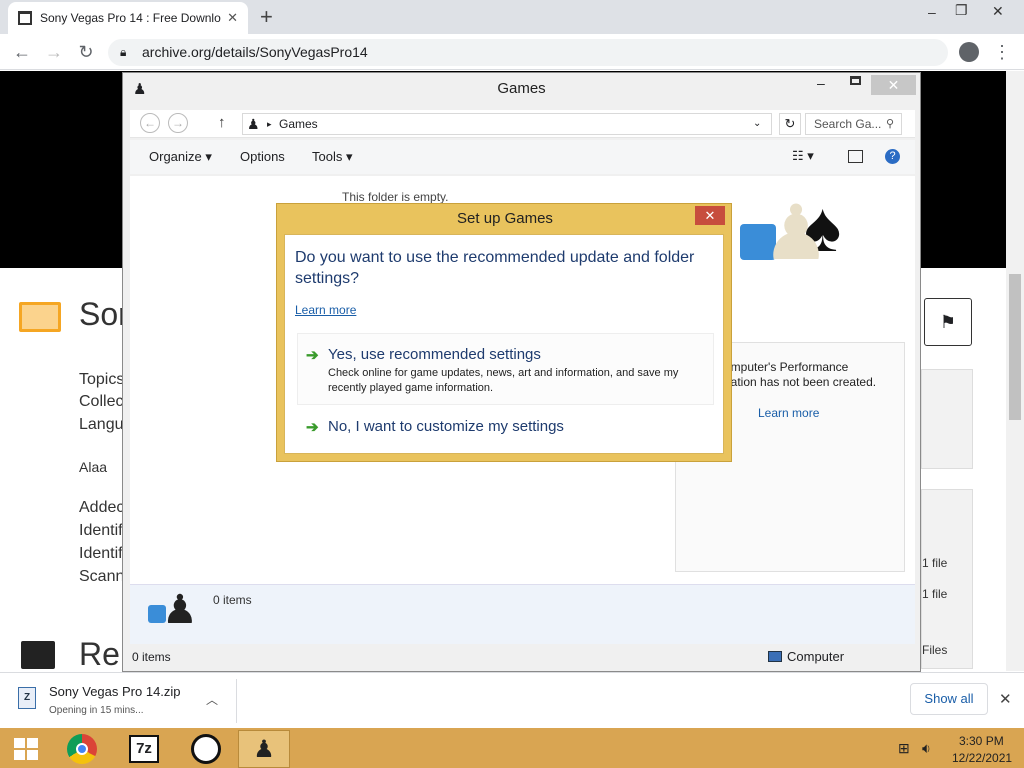 The width and height of the screenshot is (1024, 768). I want to click on back-arrow-icon: ←, so click(22, 52).